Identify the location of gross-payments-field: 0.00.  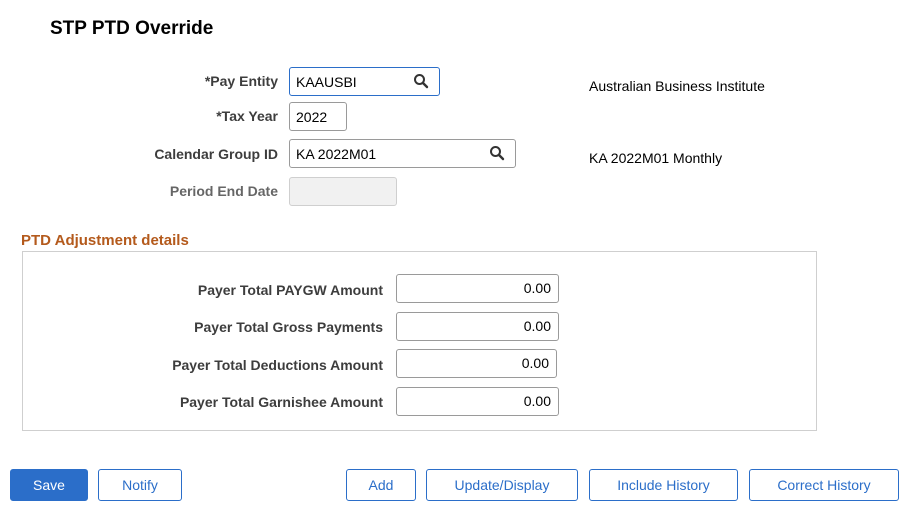
(477, 326).